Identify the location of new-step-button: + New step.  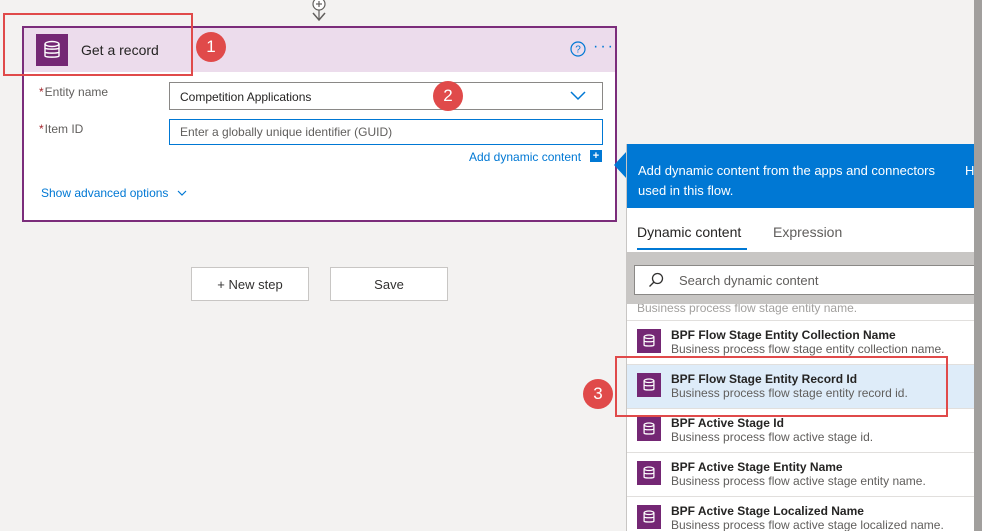
(250, 284).